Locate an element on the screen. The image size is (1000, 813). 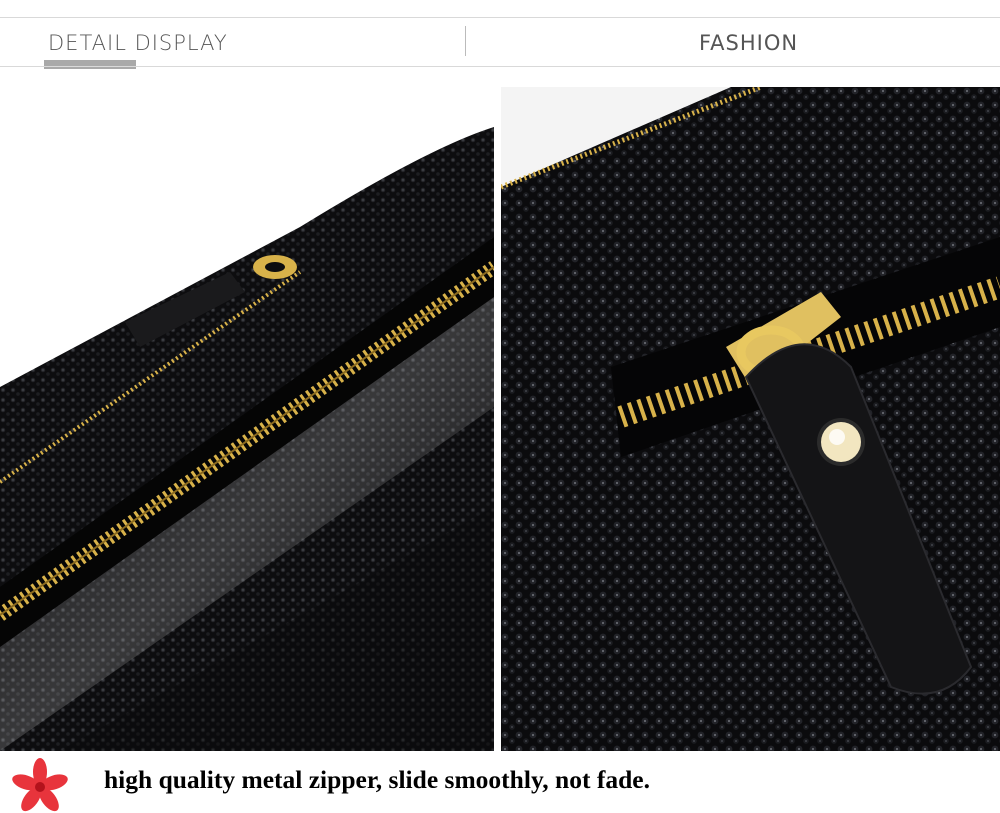
header-divider is located at coordinates (465, 41).